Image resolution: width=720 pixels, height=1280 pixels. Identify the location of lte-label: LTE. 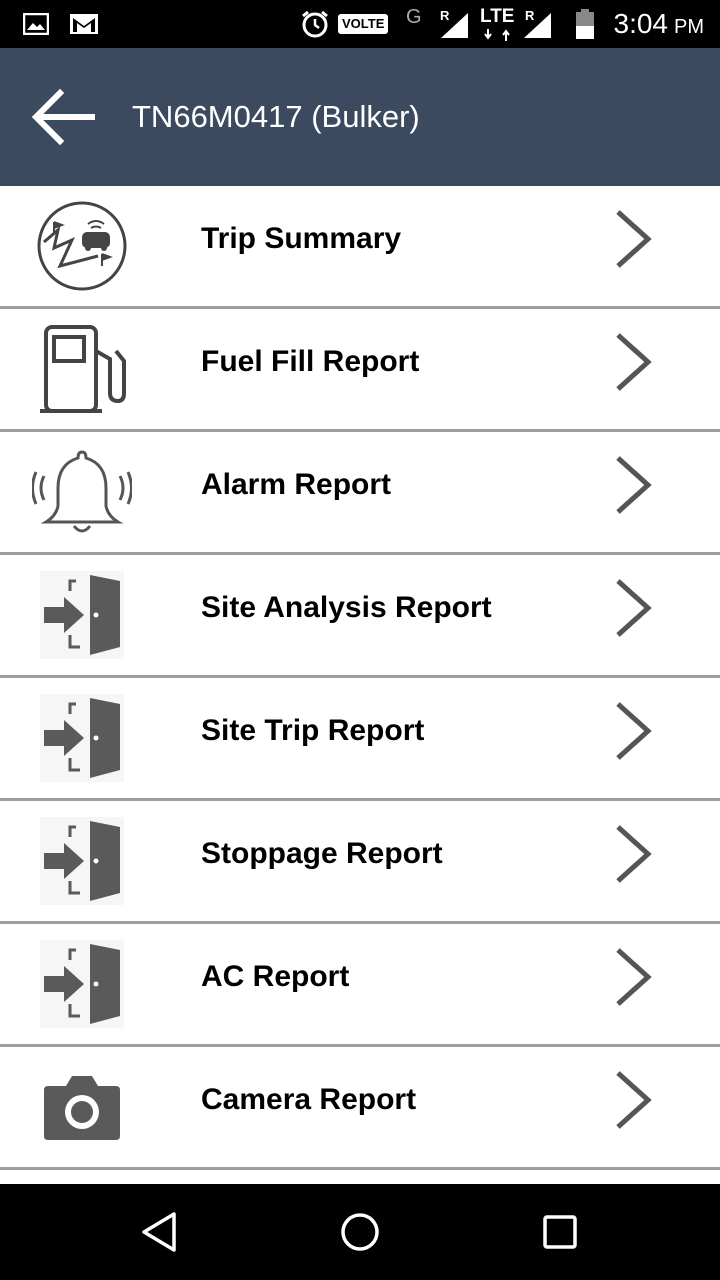
(497, 16).